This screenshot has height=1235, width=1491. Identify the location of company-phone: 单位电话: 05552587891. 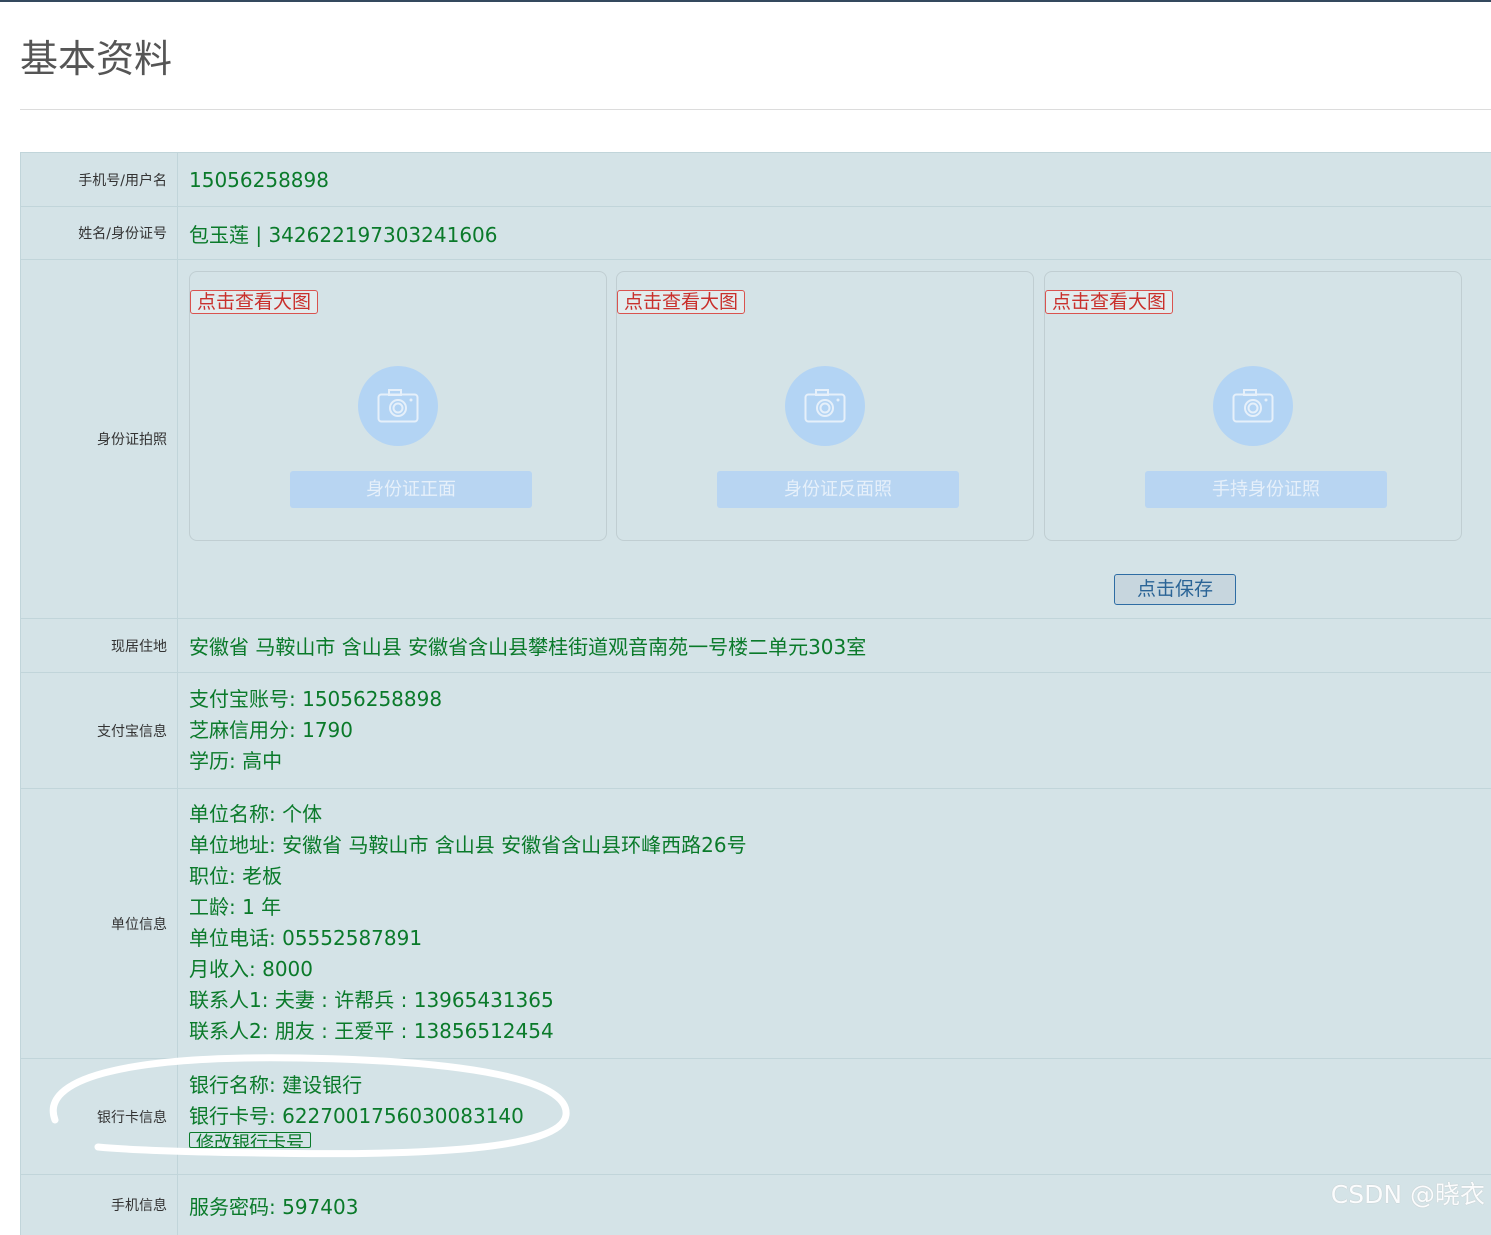
(306, 938).